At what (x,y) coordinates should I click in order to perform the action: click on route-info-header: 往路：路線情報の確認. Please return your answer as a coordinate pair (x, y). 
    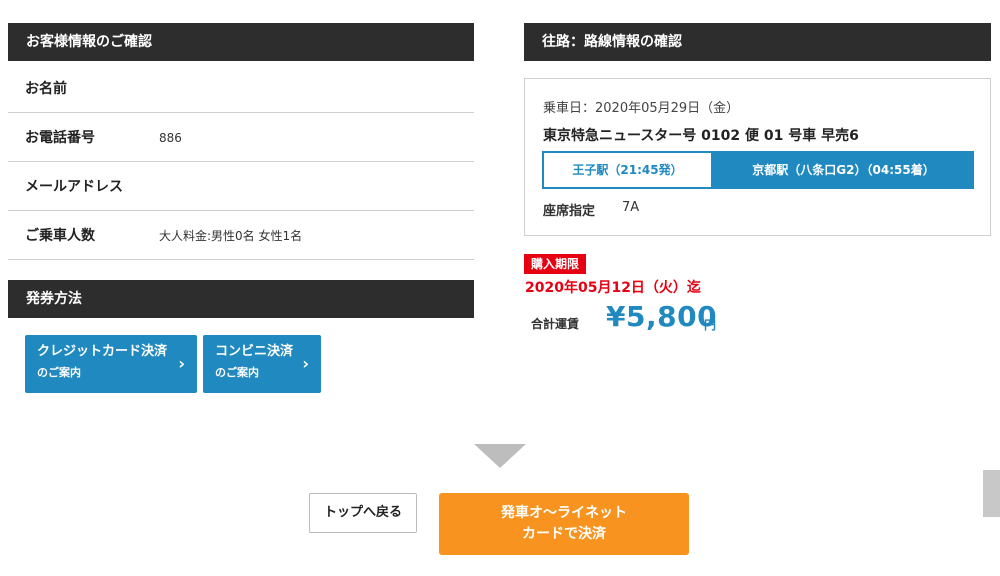
    Looking at the image, I should click on (757, 42).